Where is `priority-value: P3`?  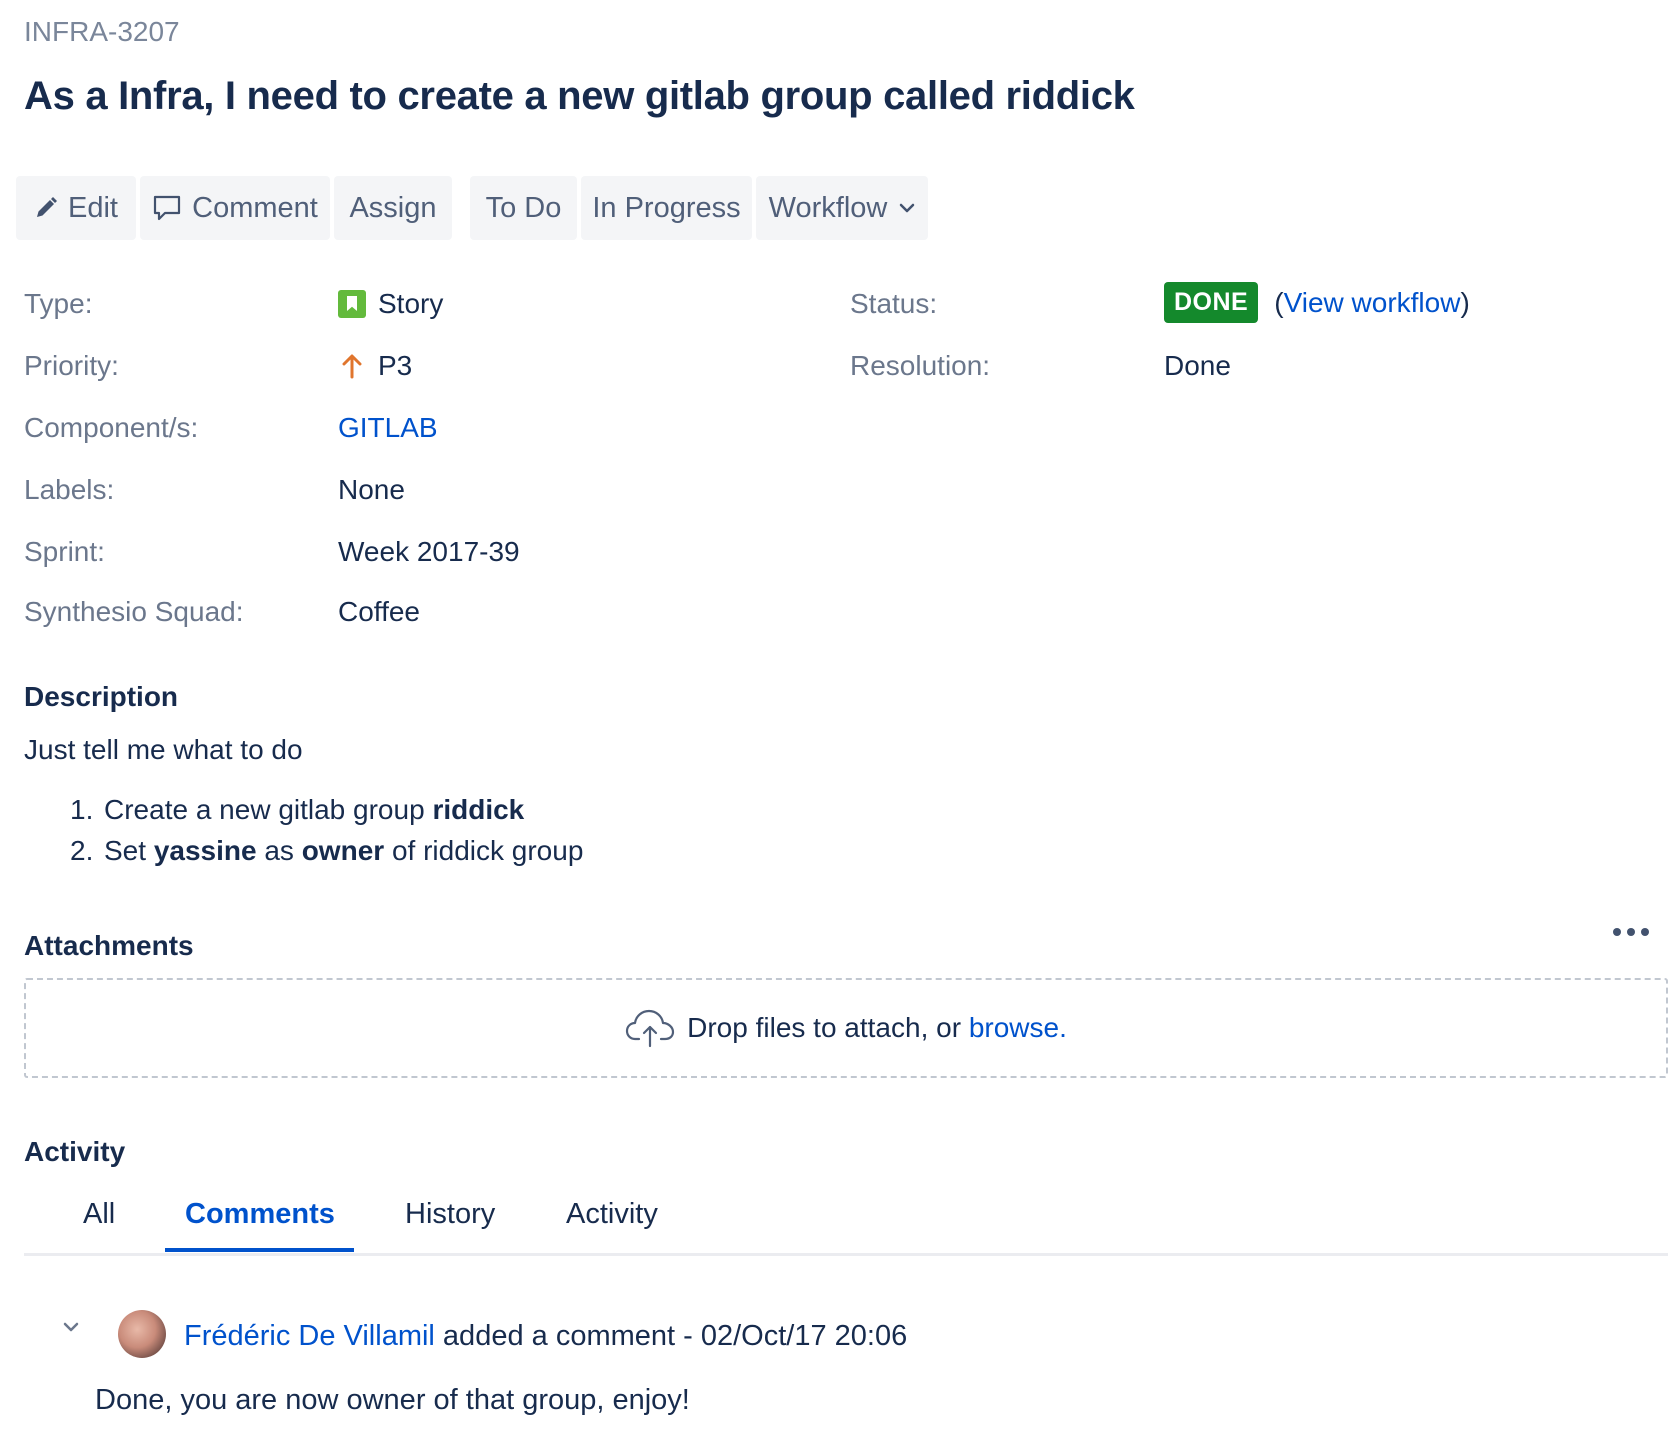 priority-value: P3 is located at coordinates (375, 366).